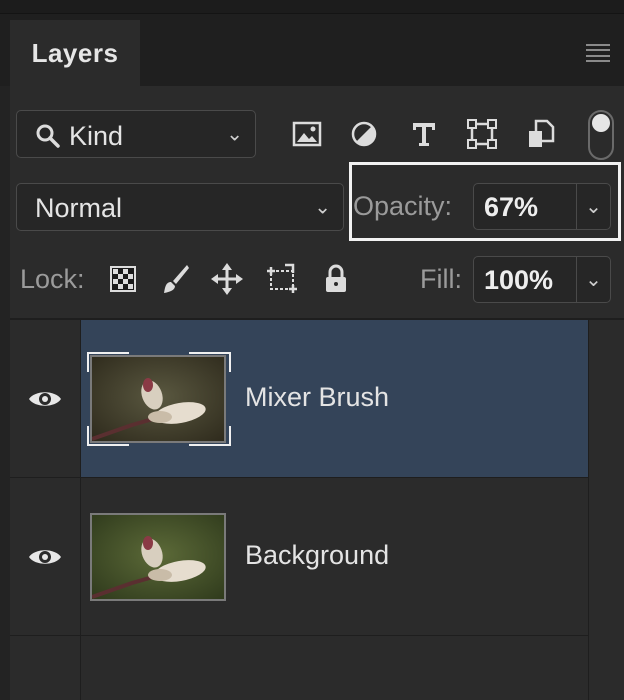 This screenshot has height=700, width=624. Describe the element at coordinates (299, 635) in the screenshot. I see `layer-row-separator` at that location.